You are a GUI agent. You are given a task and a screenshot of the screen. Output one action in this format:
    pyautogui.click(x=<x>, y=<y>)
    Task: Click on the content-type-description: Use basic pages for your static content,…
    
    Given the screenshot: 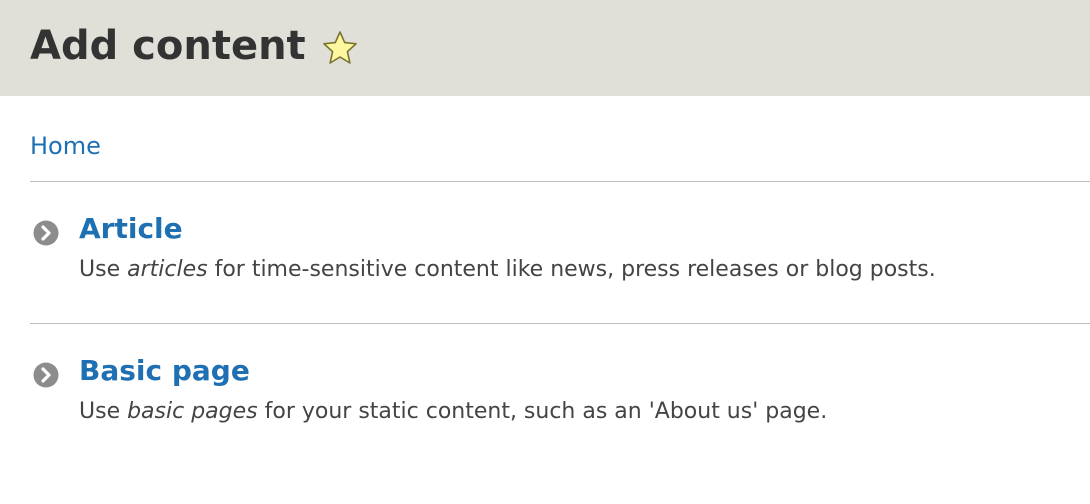 What is the action you would take?
    pyautogui.click(x=584, y=412)
    